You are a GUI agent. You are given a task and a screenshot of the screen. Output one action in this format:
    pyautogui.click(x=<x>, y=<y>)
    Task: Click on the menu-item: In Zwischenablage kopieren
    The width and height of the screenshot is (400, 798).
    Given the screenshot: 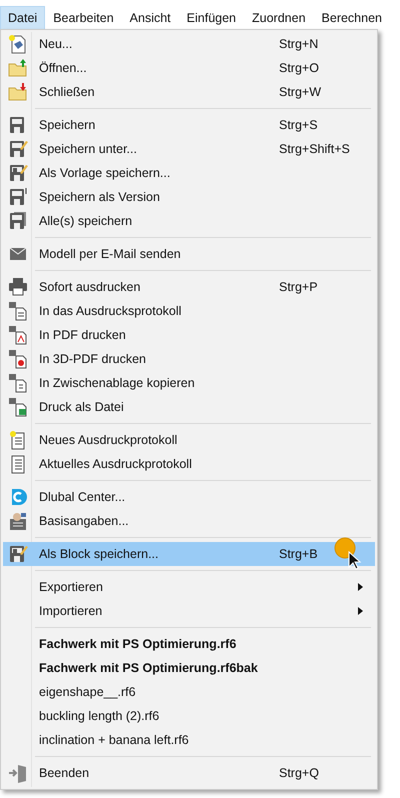 What is the action you would take?
    pyautogui.click(x=189, y=383)
    